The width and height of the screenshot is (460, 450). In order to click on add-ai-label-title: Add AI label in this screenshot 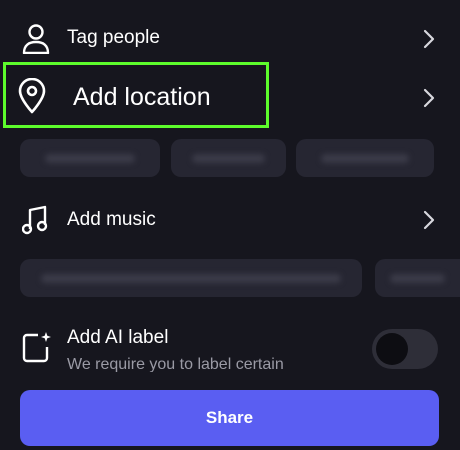, I will do `click(118, 337)`.